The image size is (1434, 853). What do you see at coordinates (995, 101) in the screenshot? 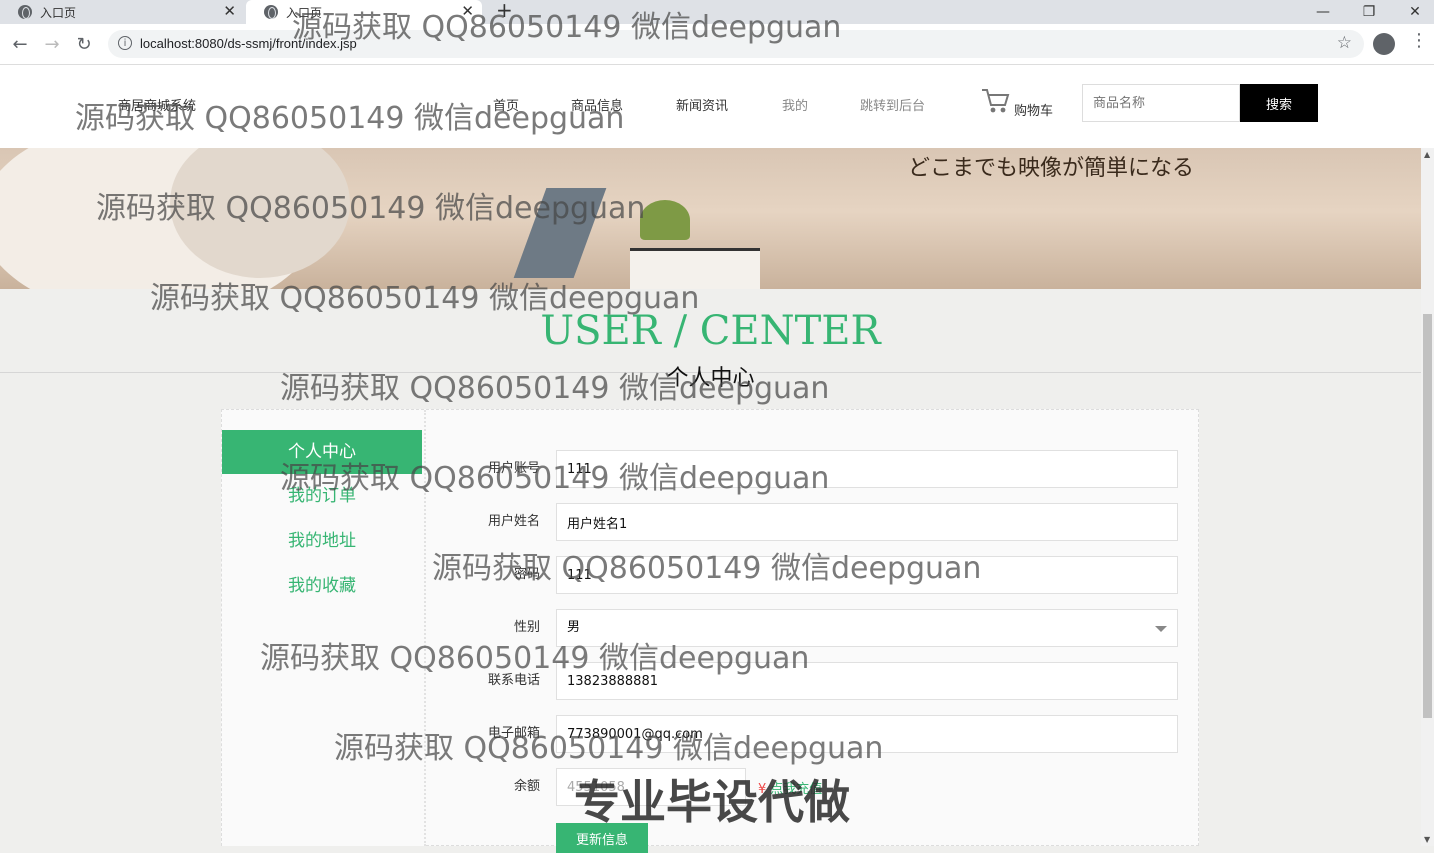
I see `shopping-cart-icon` at bounding box center [995, 101].